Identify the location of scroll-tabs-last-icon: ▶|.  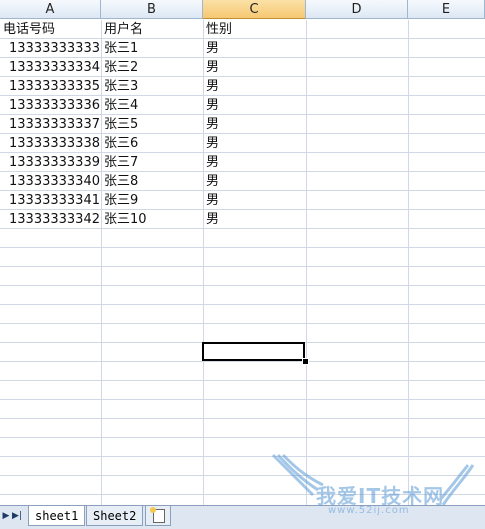
(17, 516).